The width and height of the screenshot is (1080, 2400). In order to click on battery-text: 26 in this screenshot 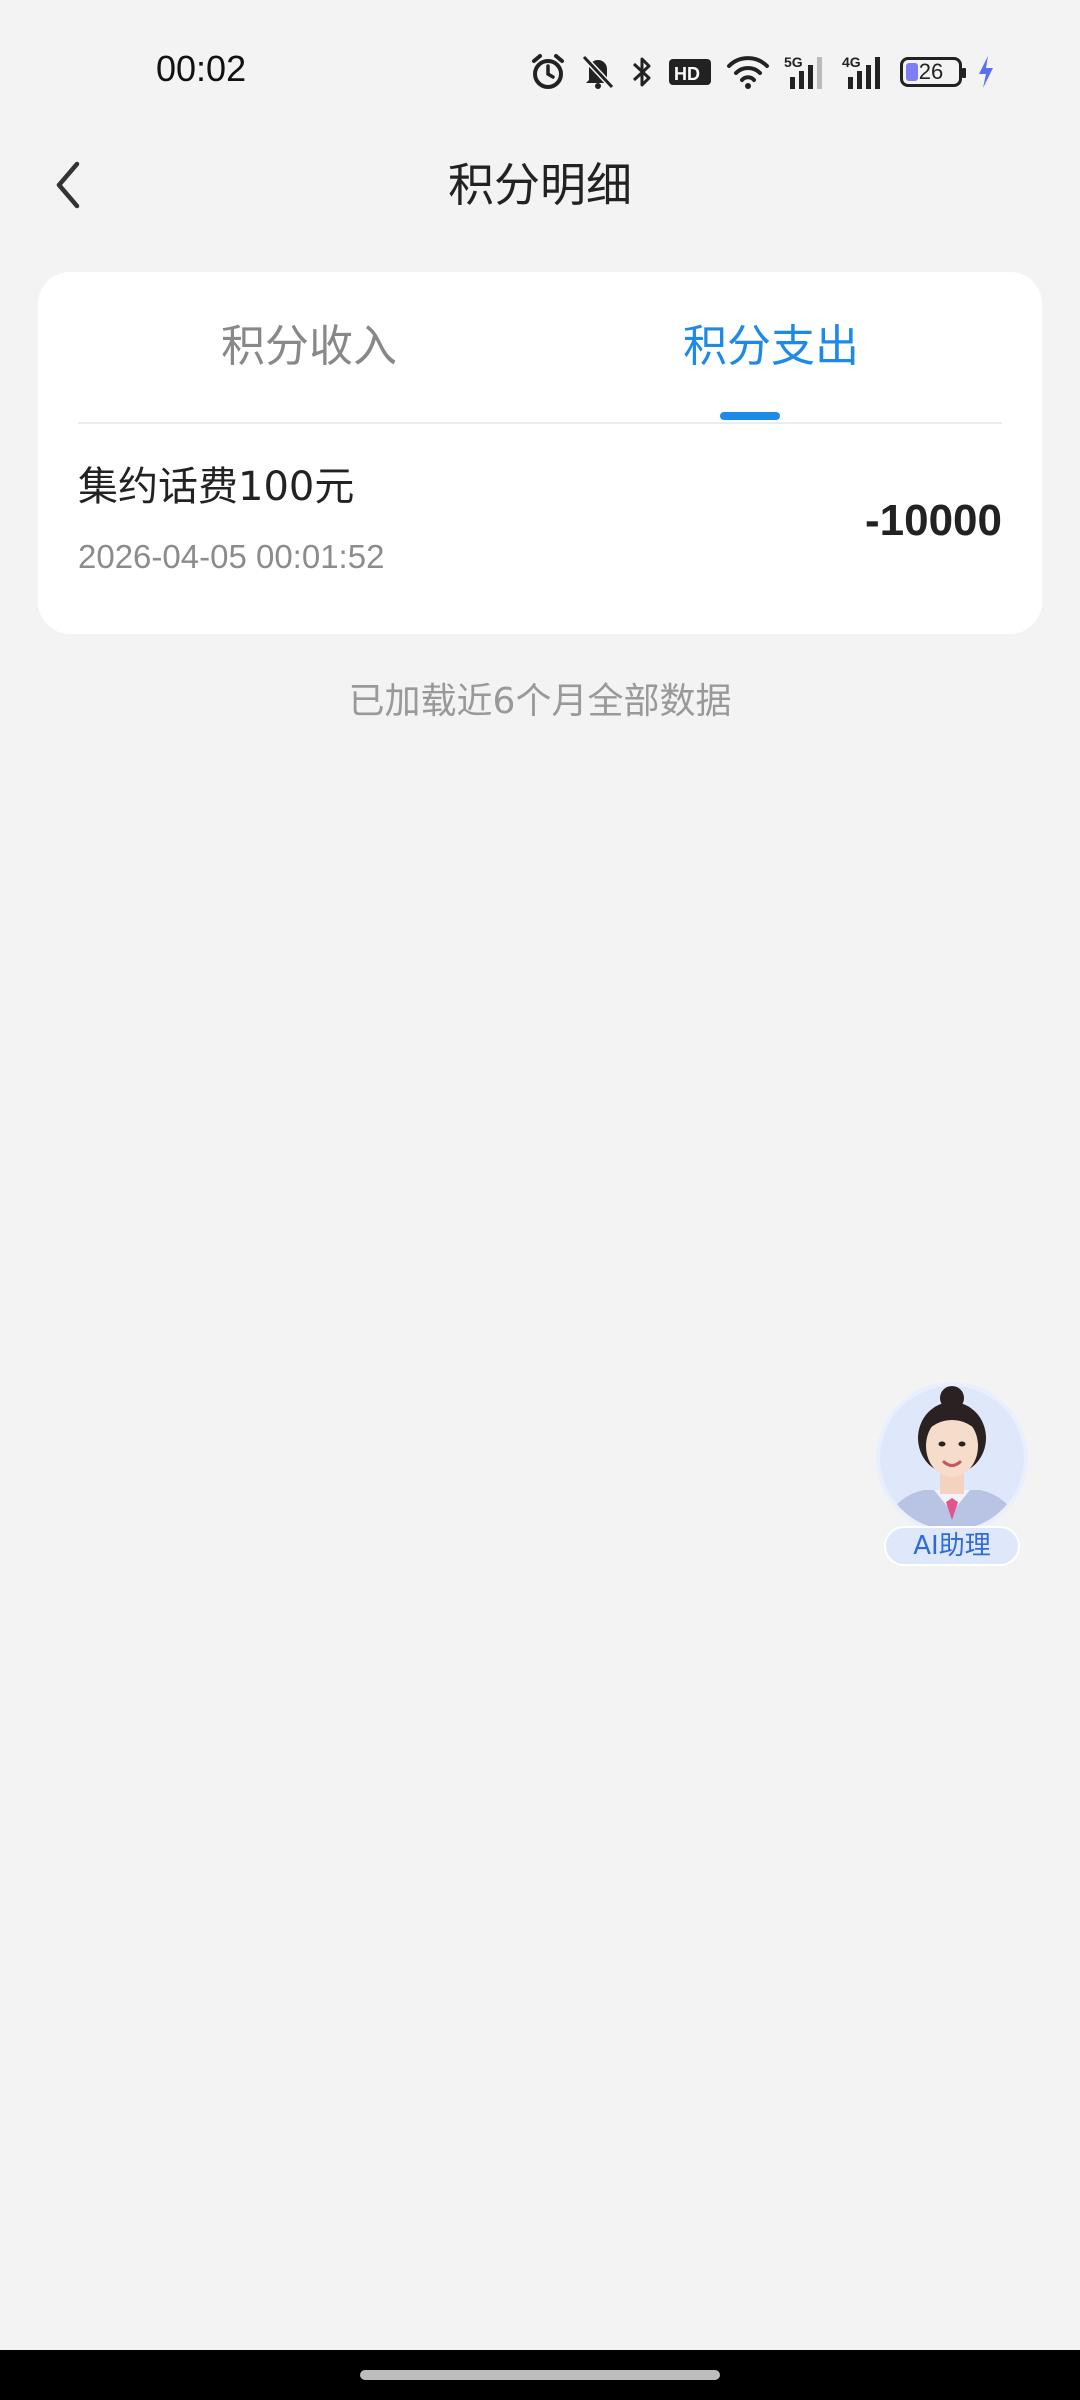, I will do `click(931, 71)`.